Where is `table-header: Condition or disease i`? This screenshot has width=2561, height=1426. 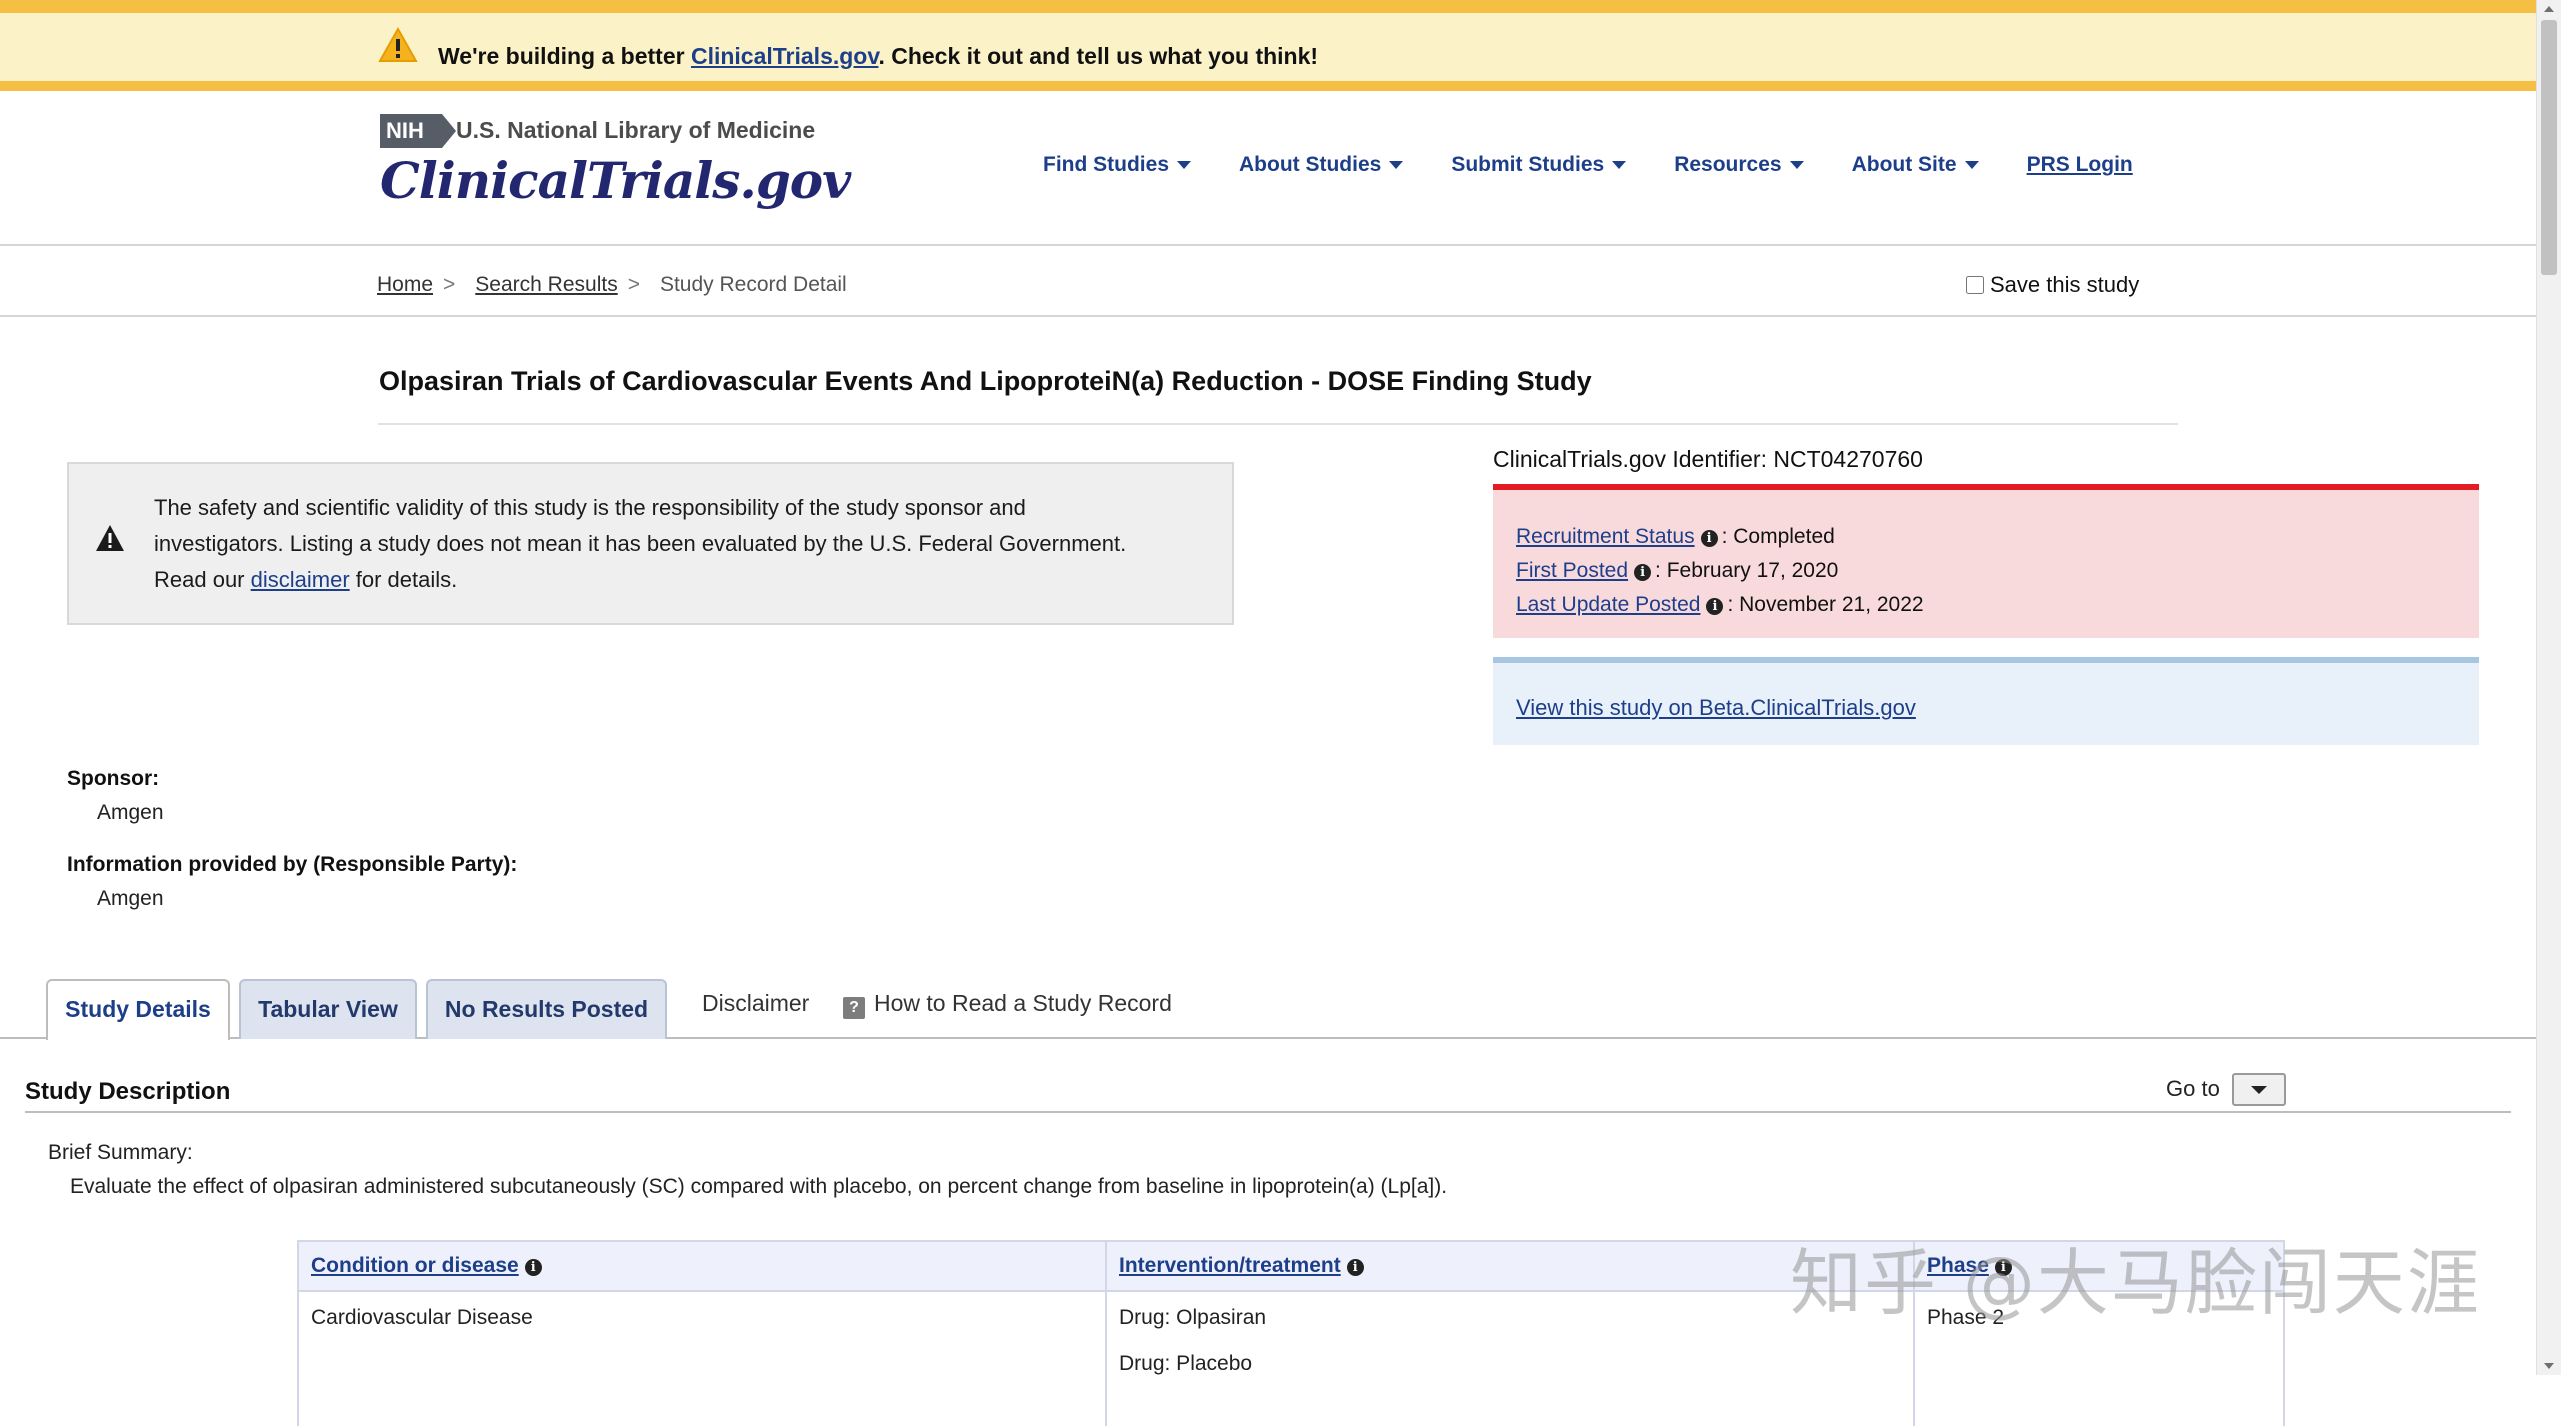 table-header: Condition or disease i is located at coordinates (702, 1266).